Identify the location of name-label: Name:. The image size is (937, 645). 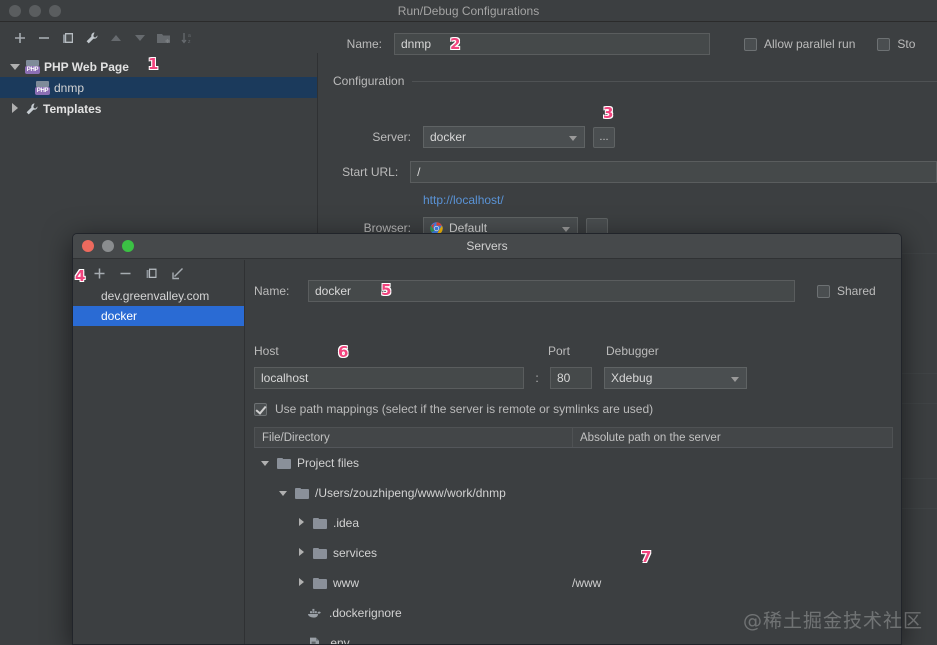
(350, 44).